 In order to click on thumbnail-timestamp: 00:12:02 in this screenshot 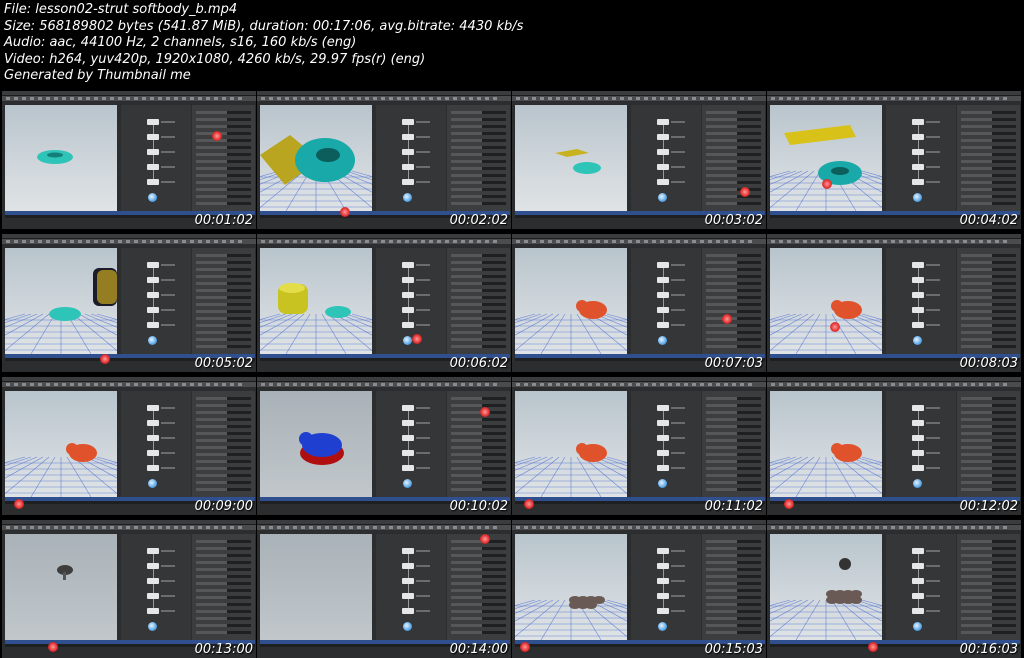, I will do `click(988, 506)`.